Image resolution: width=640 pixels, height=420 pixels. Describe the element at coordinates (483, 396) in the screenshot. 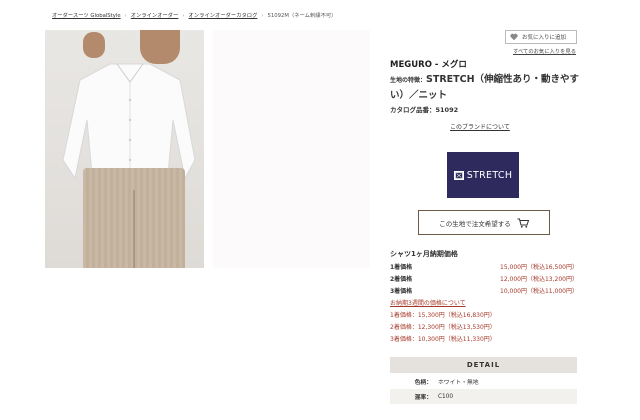

I see `detail-row: 混率： C100` at that location.